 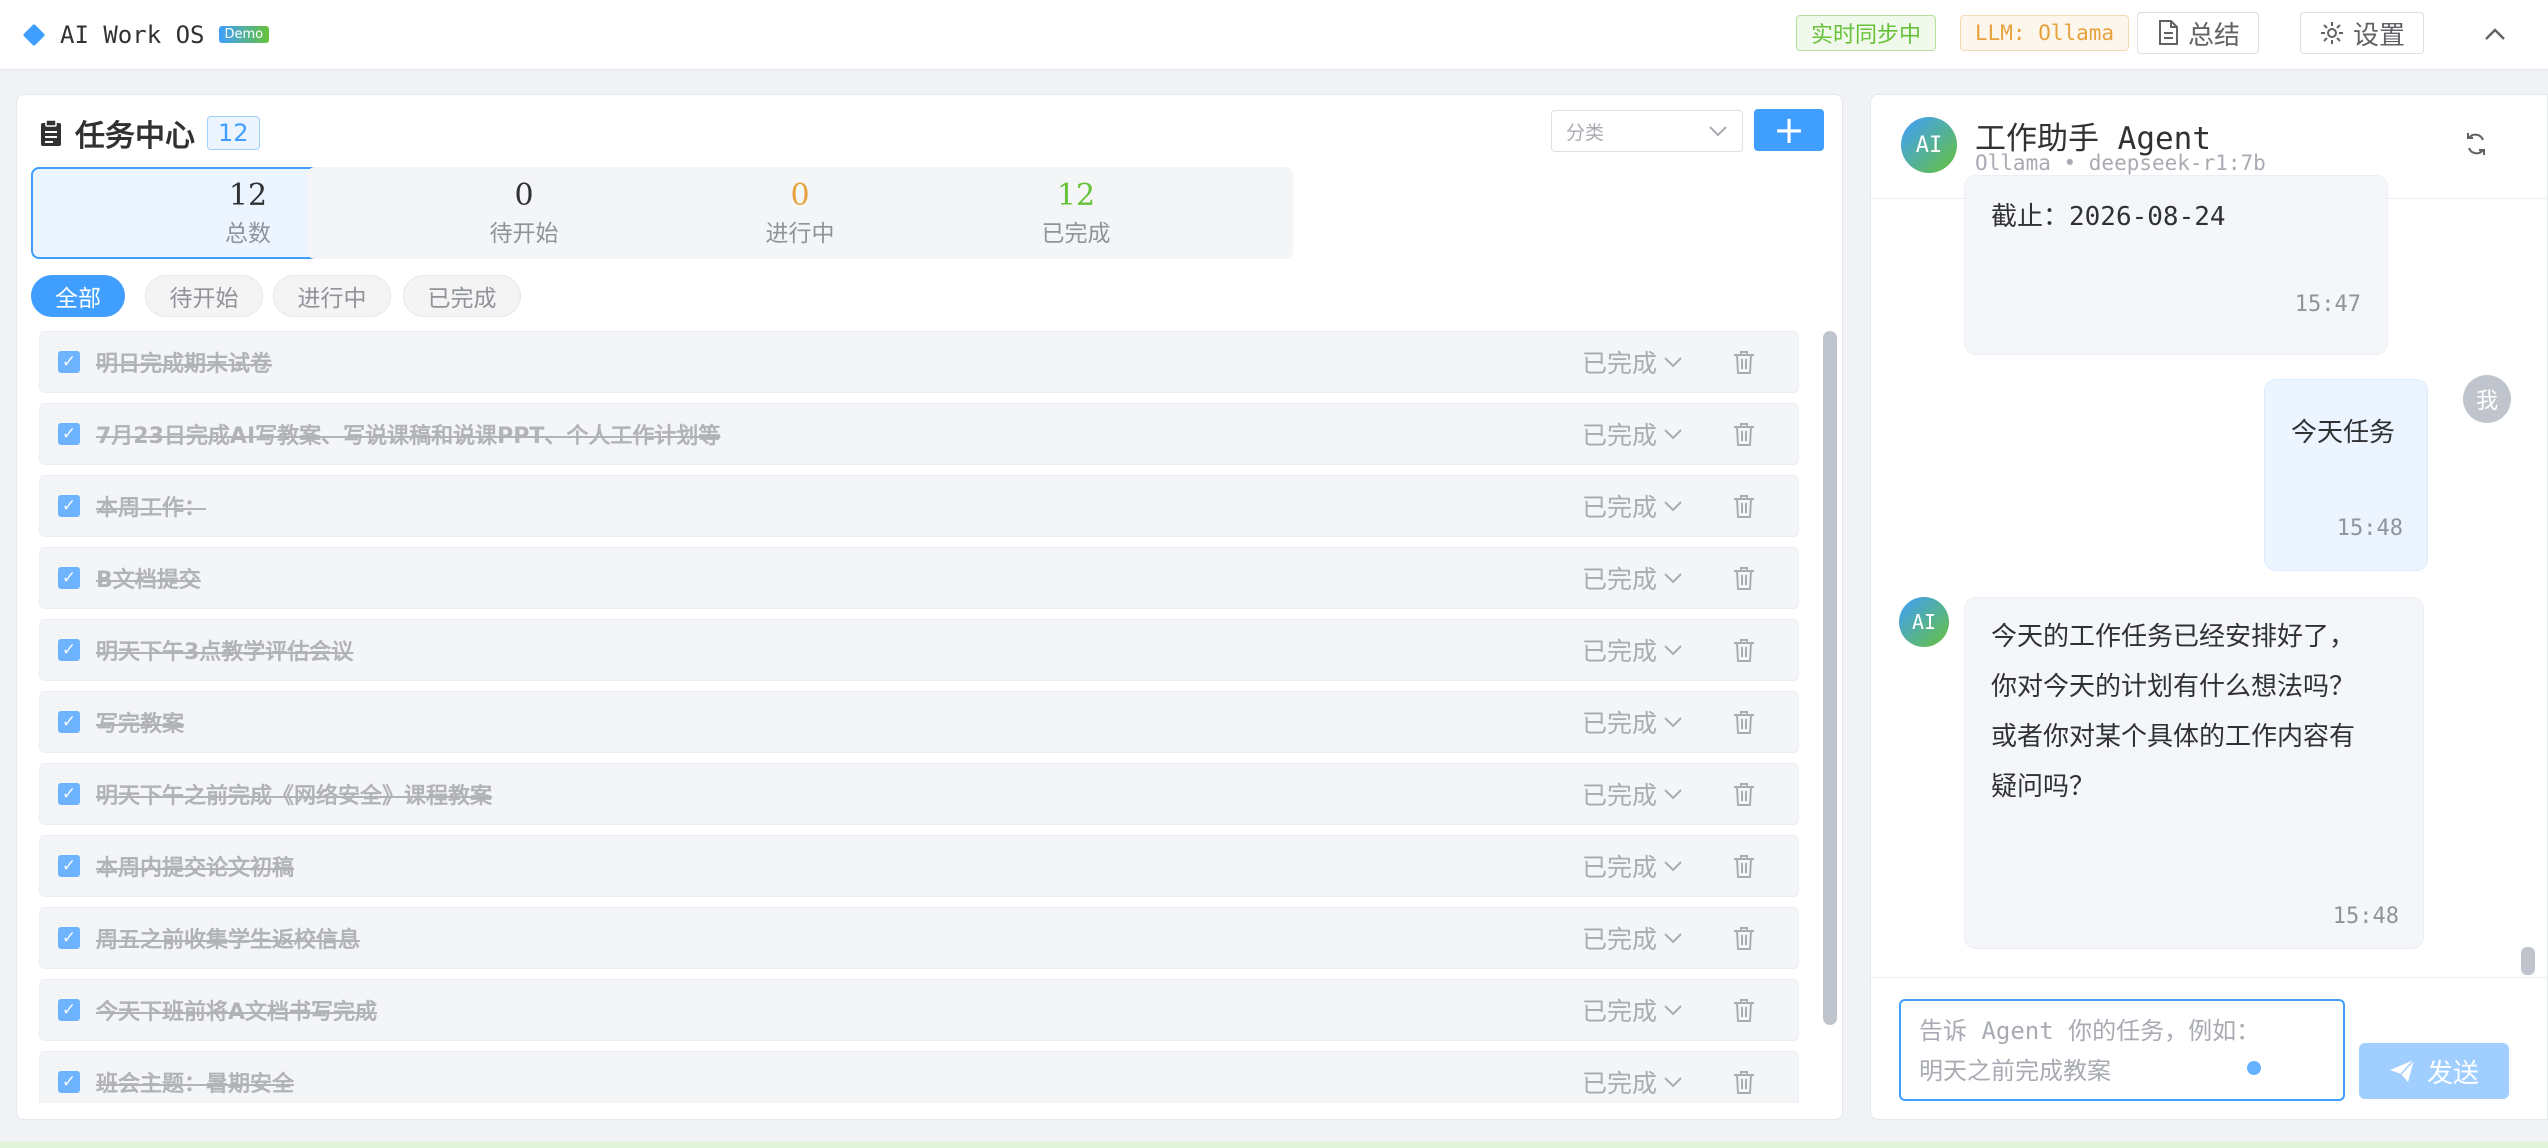 What do you see at coordinates (248, 195) in the screenshot?
I see `stat-value: 12` at bounding box center [248, 195].